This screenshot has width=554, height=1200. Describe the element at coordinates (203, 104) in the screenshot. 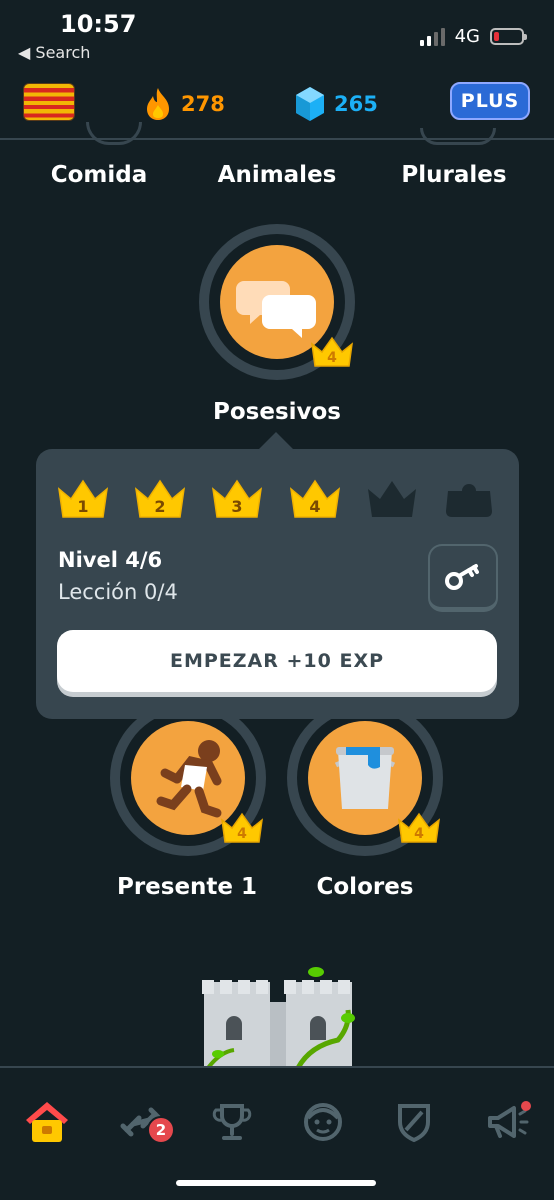

I see `streak-count: 278` at that location.